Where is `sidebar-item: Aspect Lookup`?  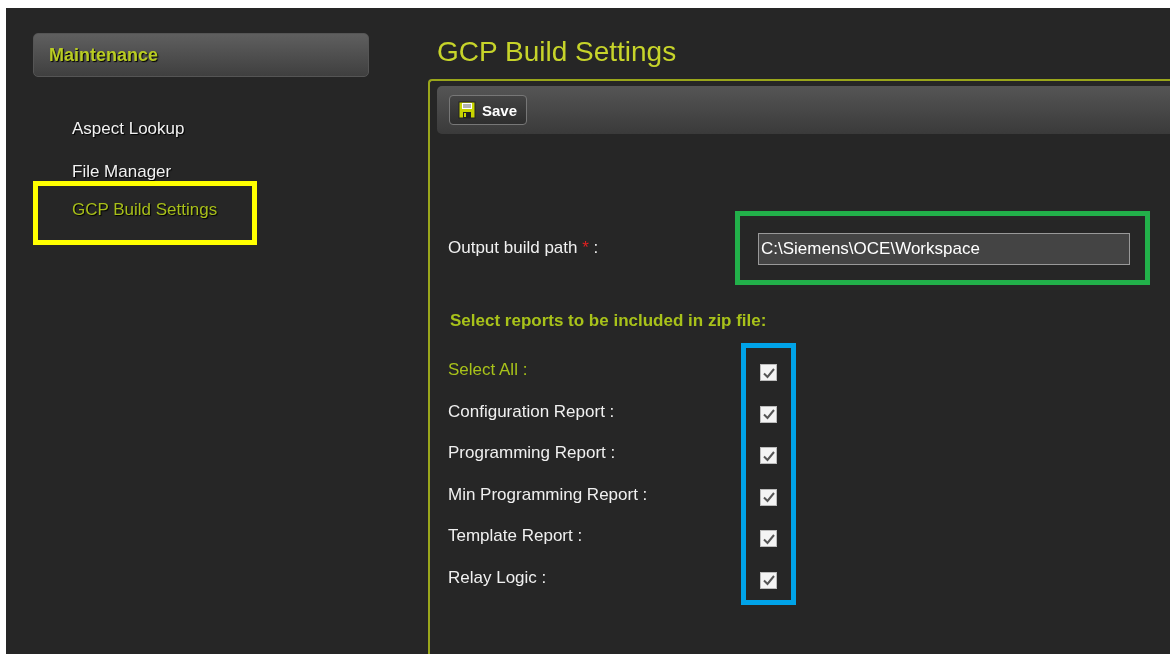
sidebar-item: Aspect Lookup is located at coordinates (201, 138).